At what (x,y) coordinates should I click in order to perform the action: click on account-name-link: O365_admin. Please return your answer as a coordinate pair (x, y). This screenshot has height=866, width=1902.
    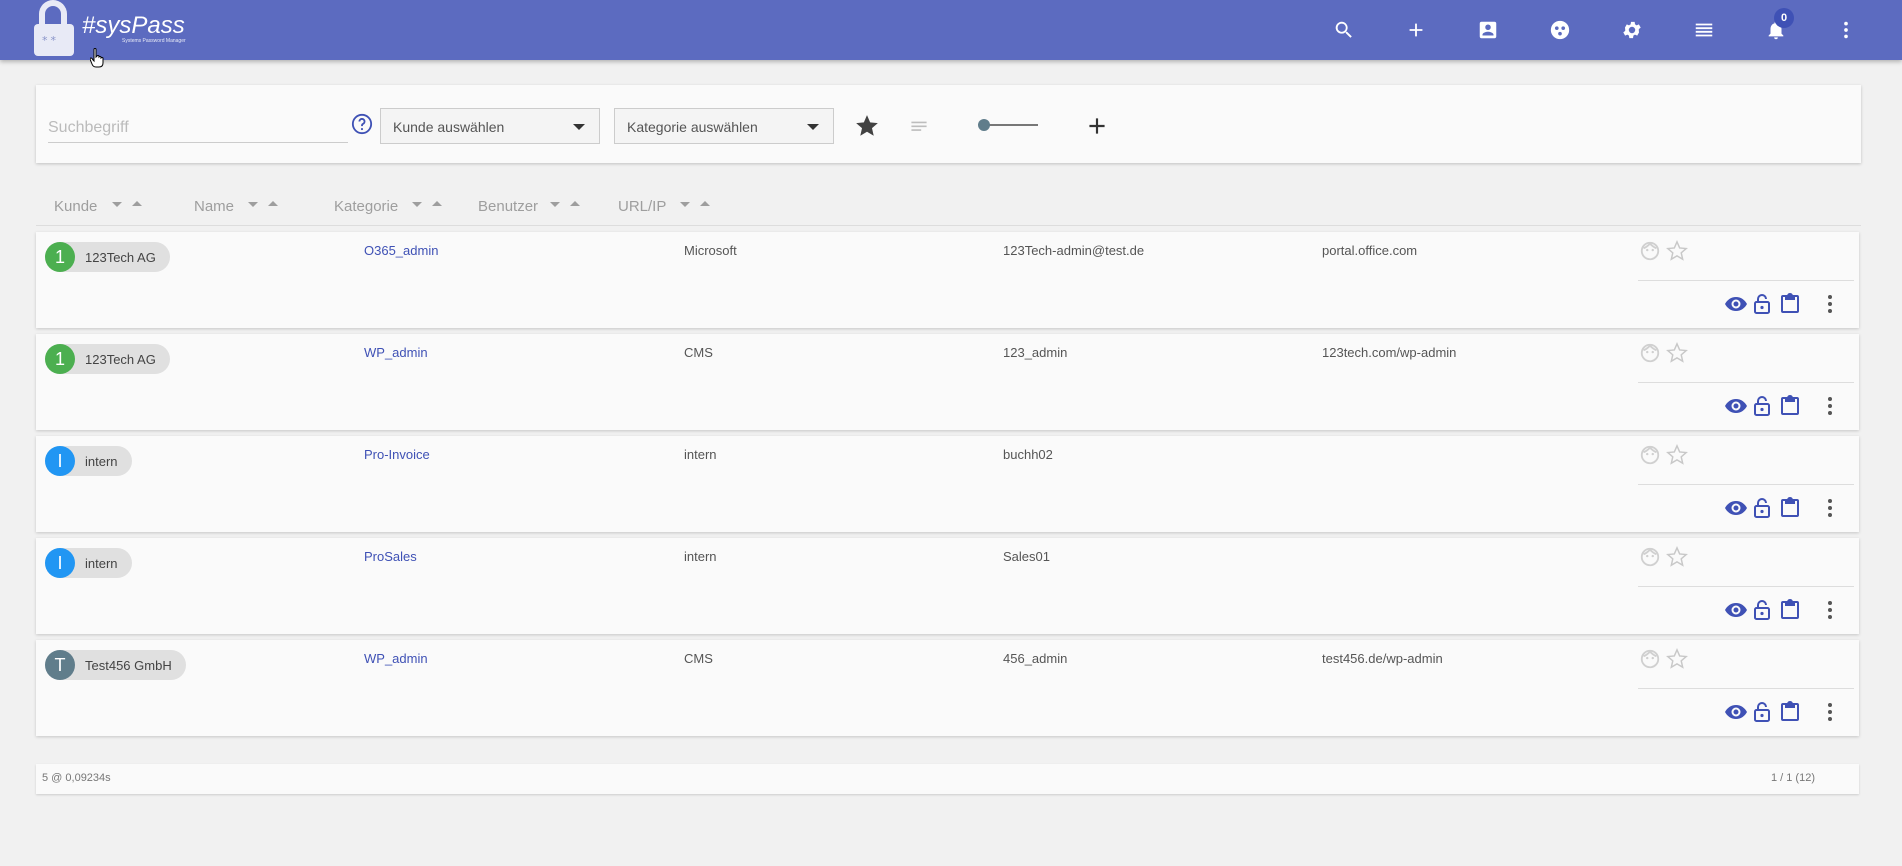
    Looking at the image, I should click on (401, 250).